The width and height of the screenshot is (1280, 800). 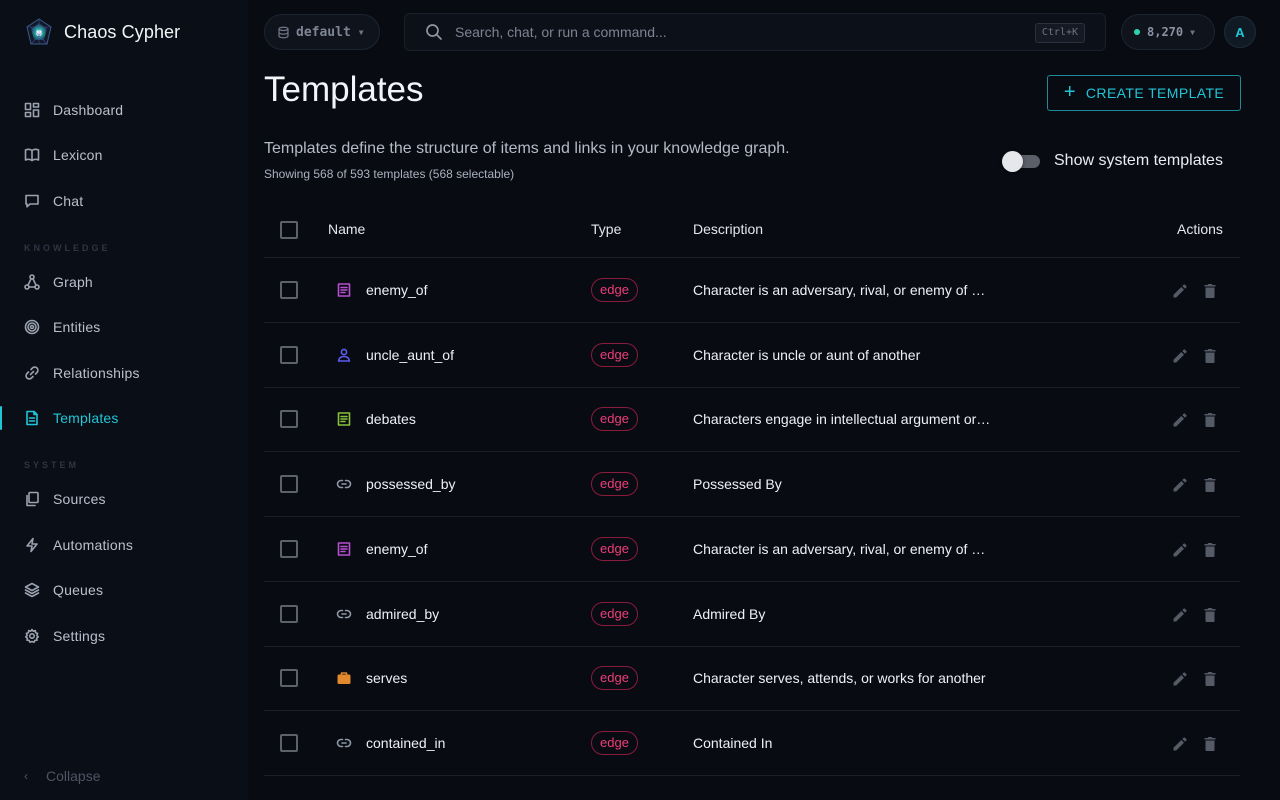 I want to click on template-description: Admired By, so click(x=729, y=613).